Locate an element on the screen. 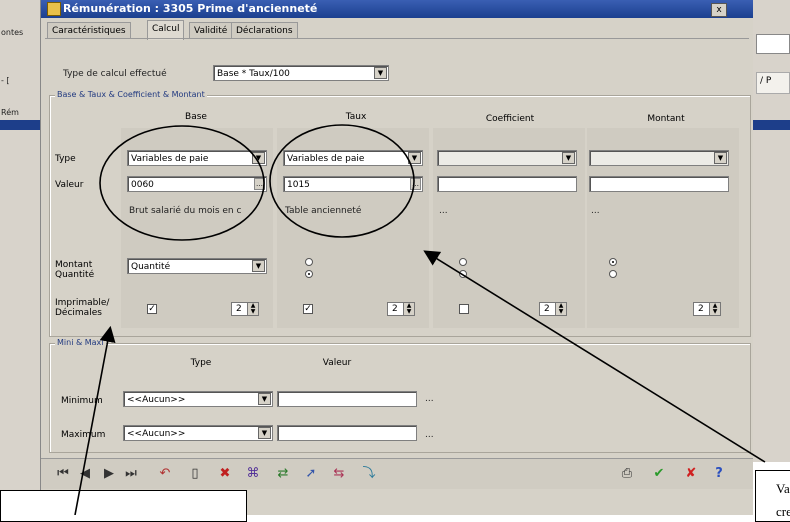 This screenshot has height=522, width=790. annotation-circle-base is located at coordinates (182, 183).